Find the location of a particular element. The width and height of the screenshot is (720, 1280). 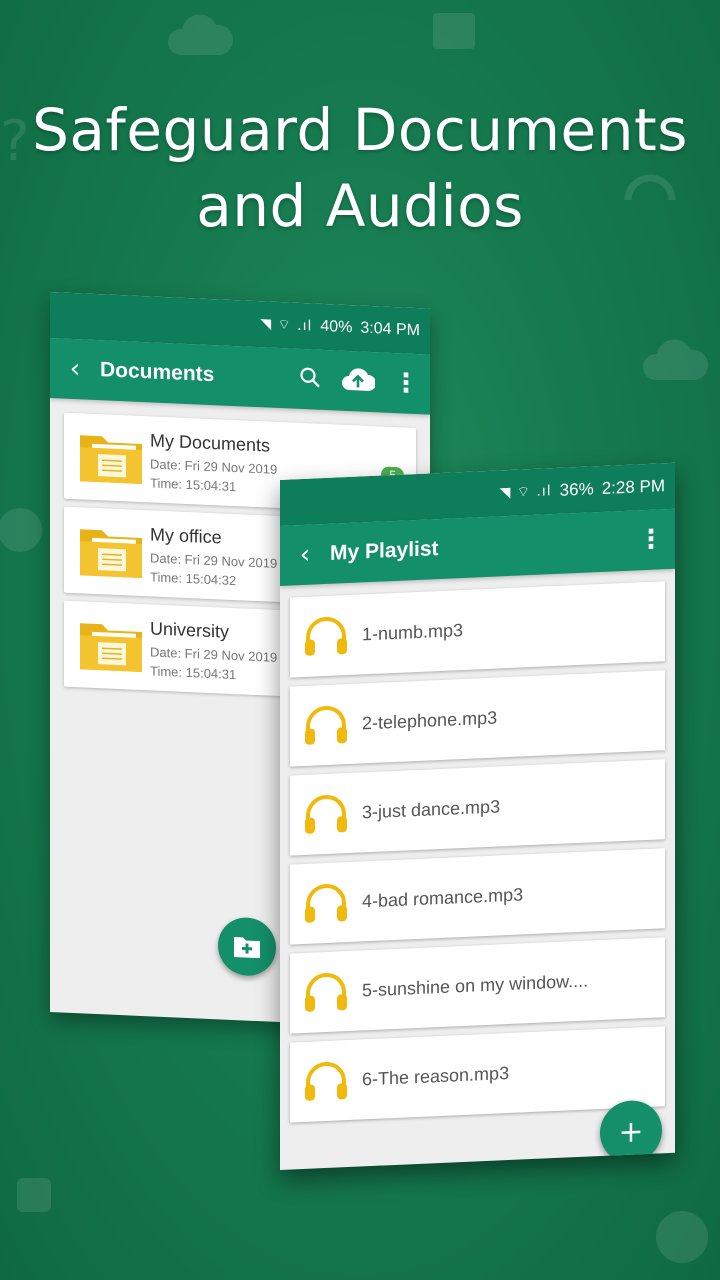

track-name: 2-telephone.mp3 is located at coordinates (430, 720).